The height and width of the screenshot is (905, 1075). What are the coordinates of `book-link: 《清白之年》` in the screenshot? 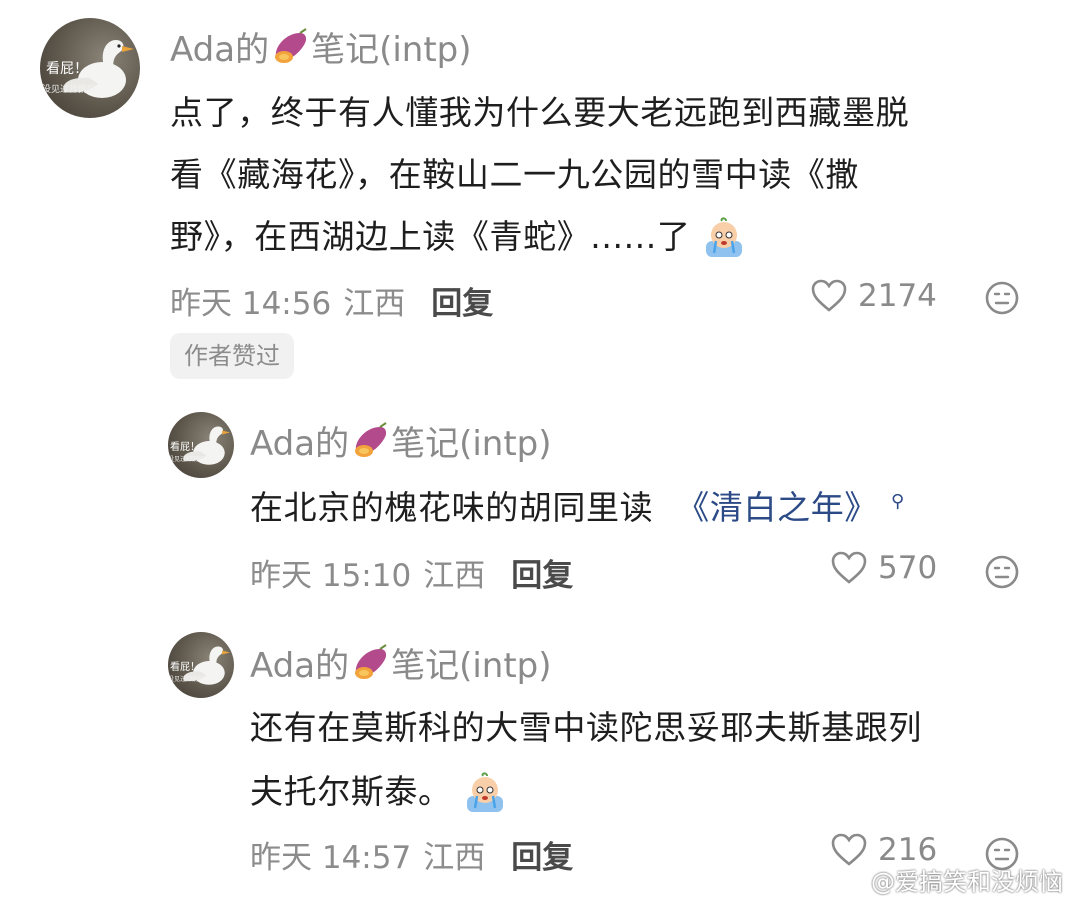 It's located at (777, 507).